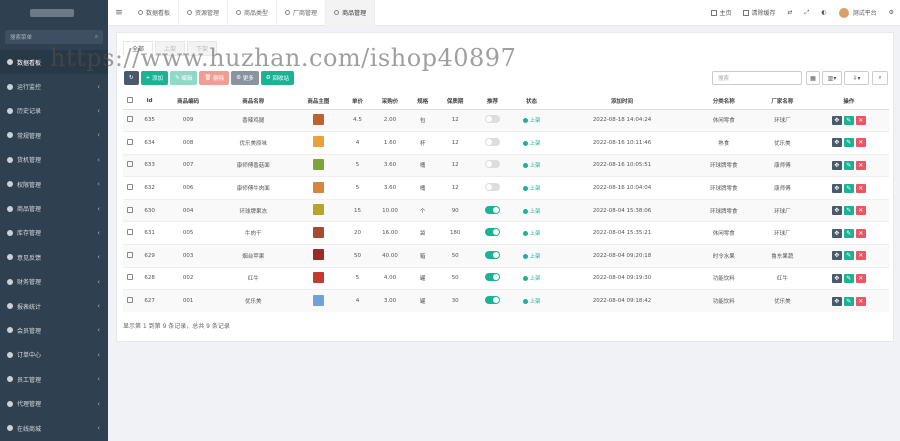  I want to click on edit-button: ✎ 编辑, so click(183, 78).